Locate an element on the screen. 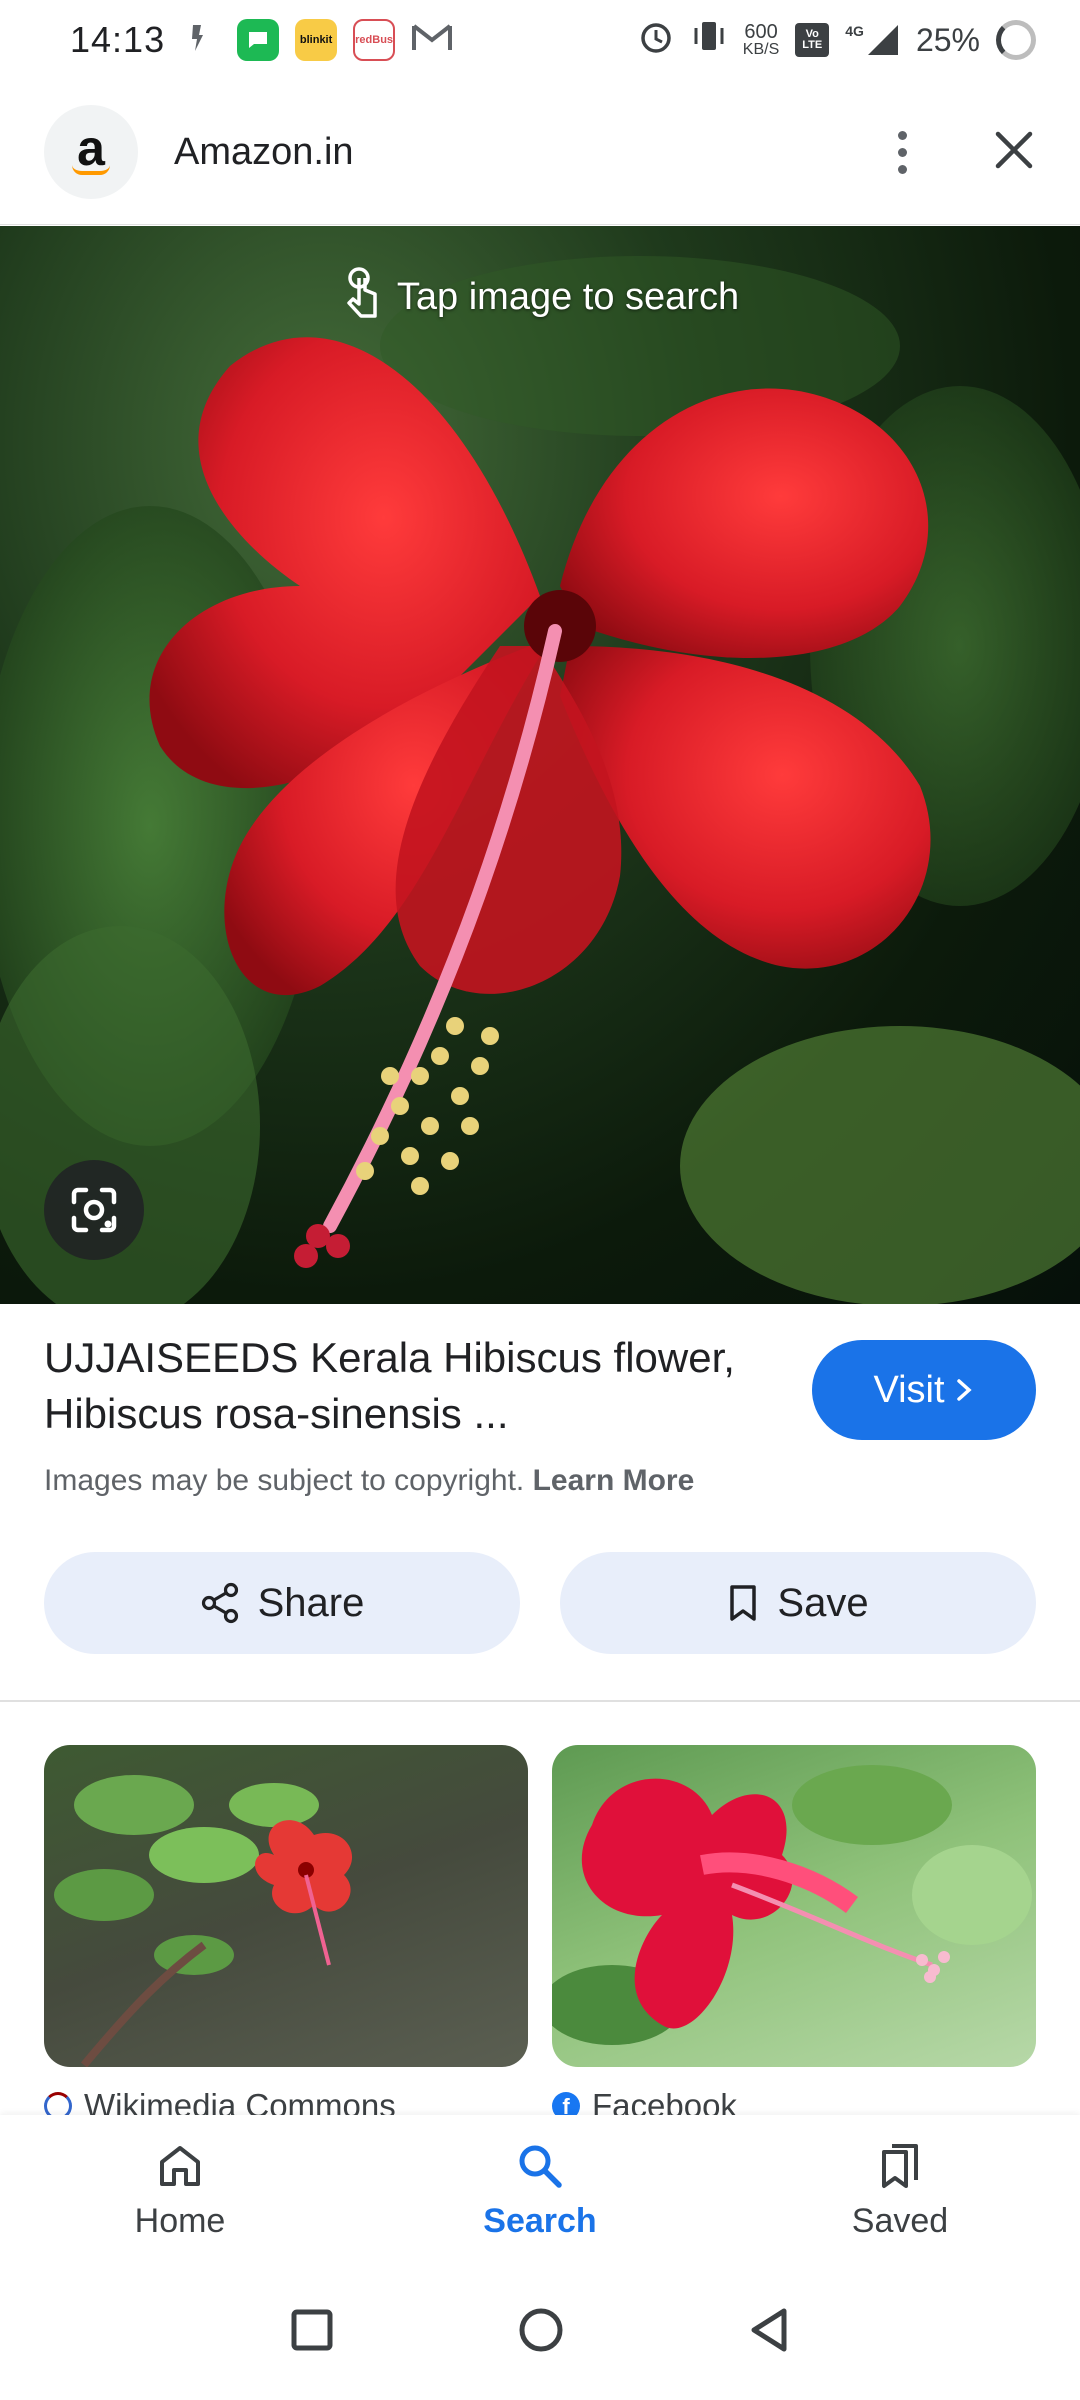 Image resolution: width=1080 pixels, height=2400 pixels. save-button: Save is located at coordinates (798, 1603).